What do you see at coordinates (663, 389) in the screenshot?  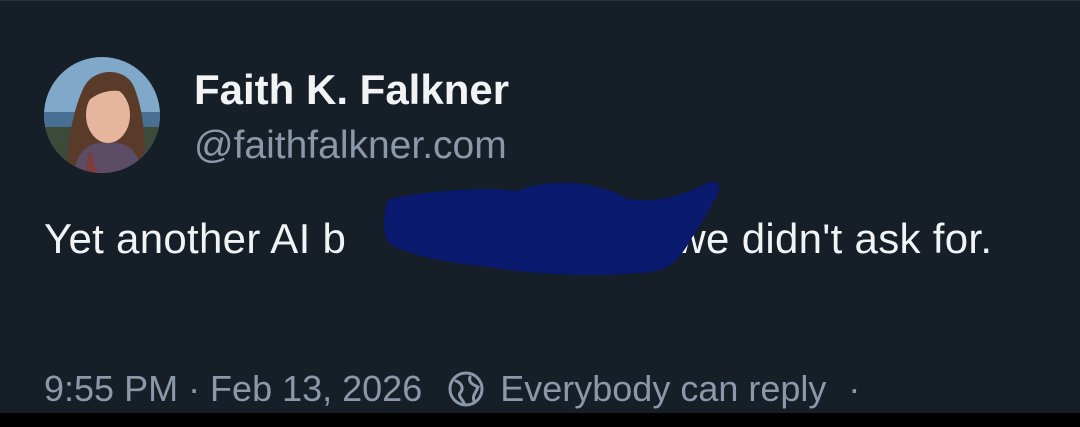 I see `reply-setting: Everybody can reply` at bounding box center [663, 389].